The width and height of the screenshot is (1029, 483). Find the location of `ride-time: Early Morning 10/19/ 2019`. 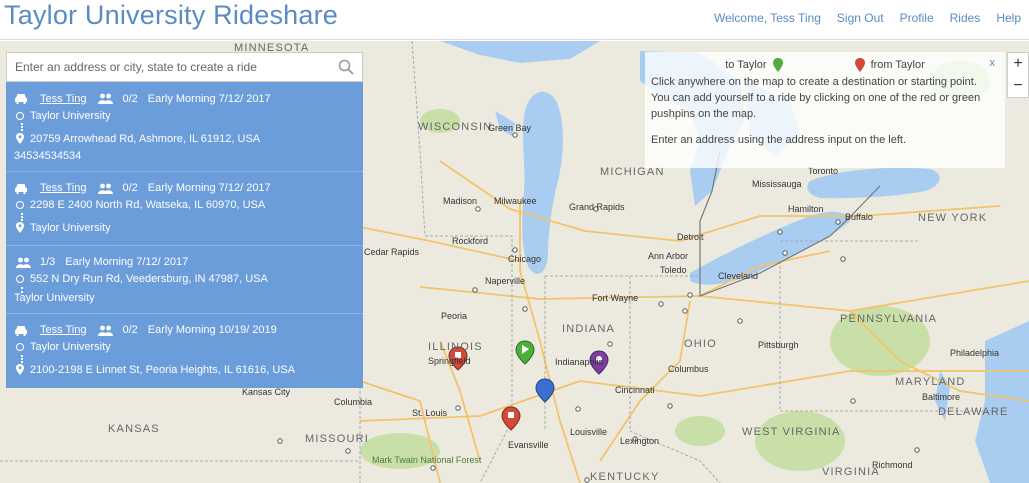

ride-time: Early Morning 10/19/ 2019 is located at coordinates (212, 330).